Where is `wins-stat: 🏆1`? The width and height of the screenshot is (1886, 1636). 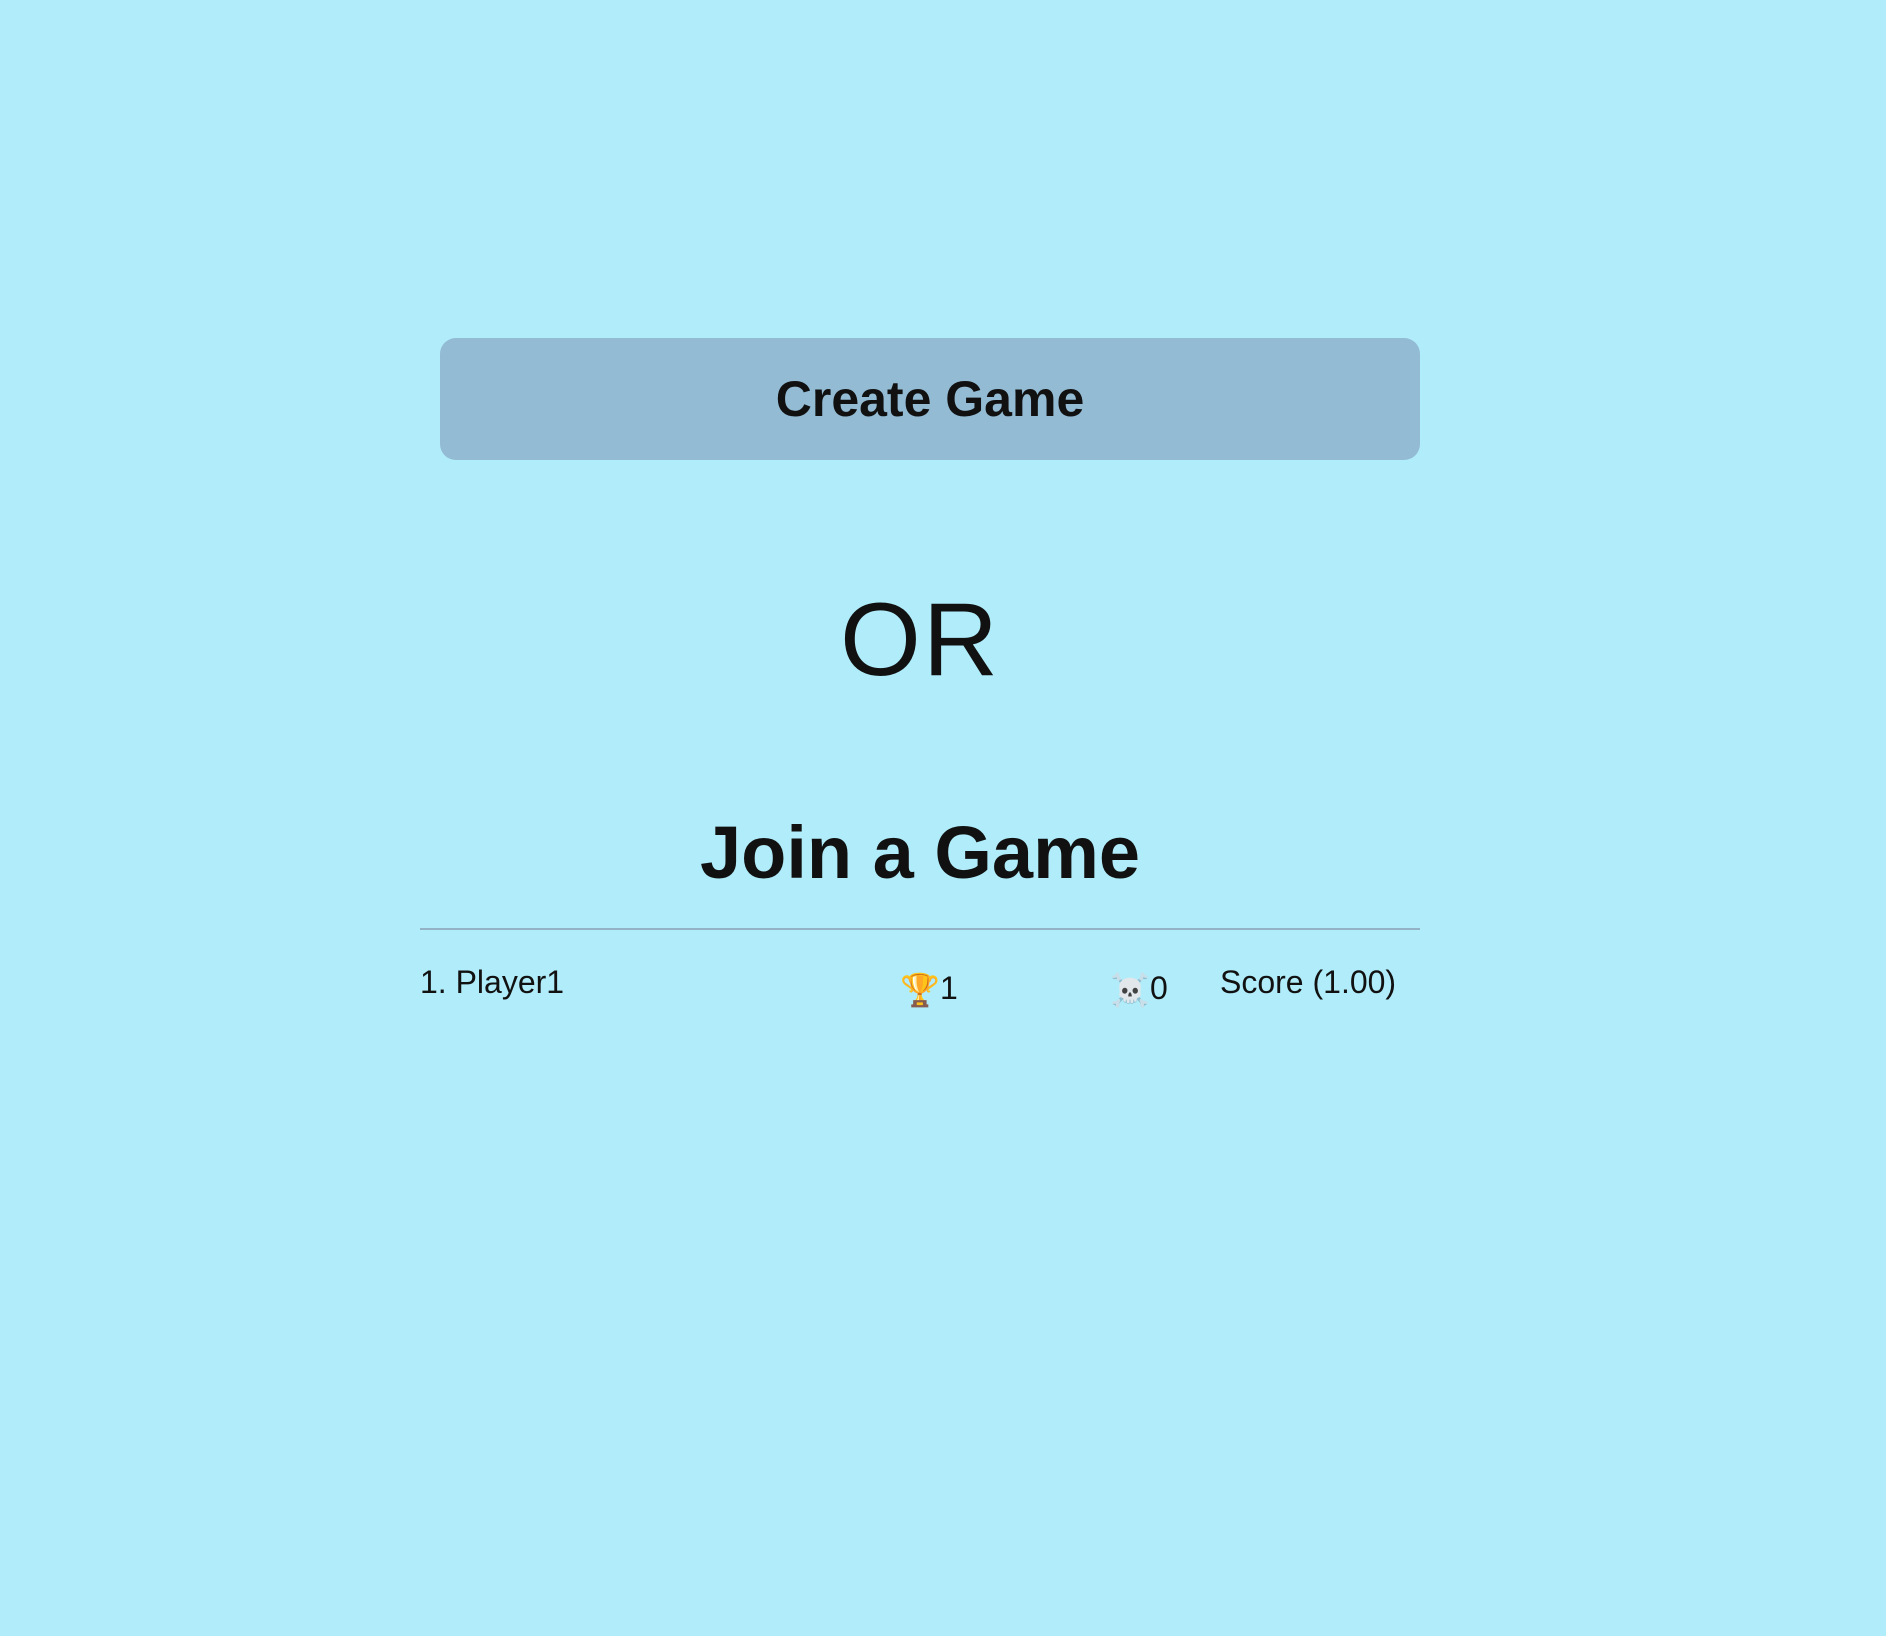
wins-stat: 🏆1 is located at coordinates (929, 989).